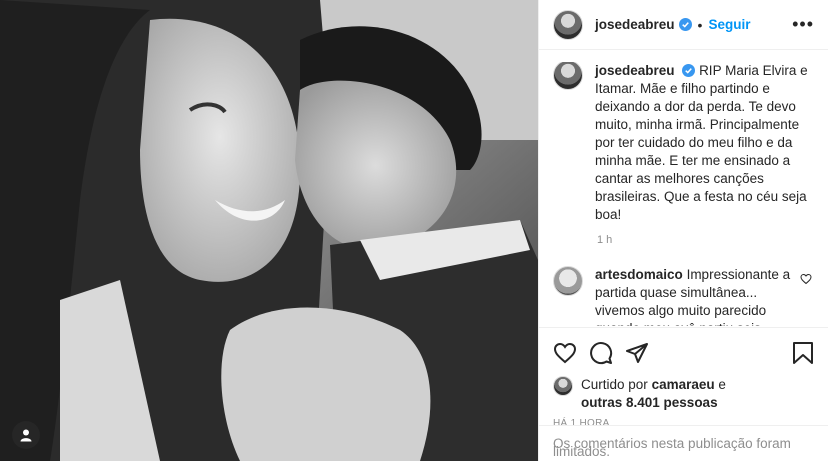 The height and width of the screenshot is (461, 828). Describe the element at coordinates (635, 24) in the screenshot. I see `author-username: josedeabreu` at that location.